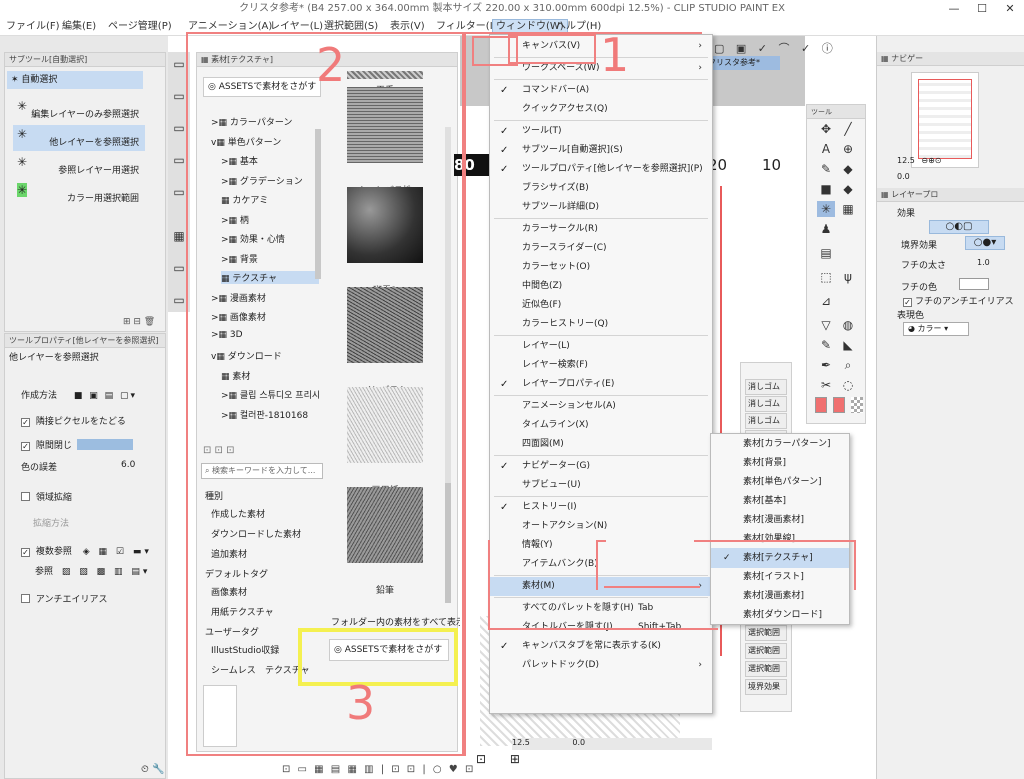  What do you see at coordinates (958, 300) in the screenshot?
I see `edge-aa-row: ✓ フチのアンチエイリアス` at bounding box center [958, 300].